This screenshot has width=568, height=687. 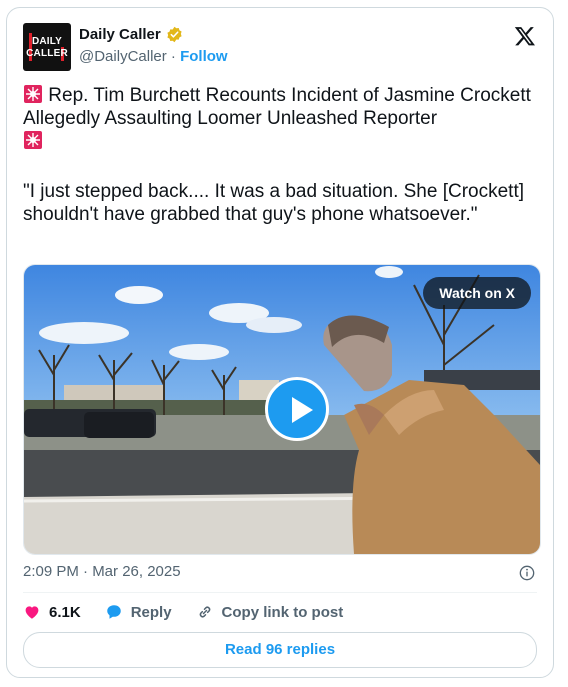 I want to click on x-logo-icon, so click(x=525, y=36).